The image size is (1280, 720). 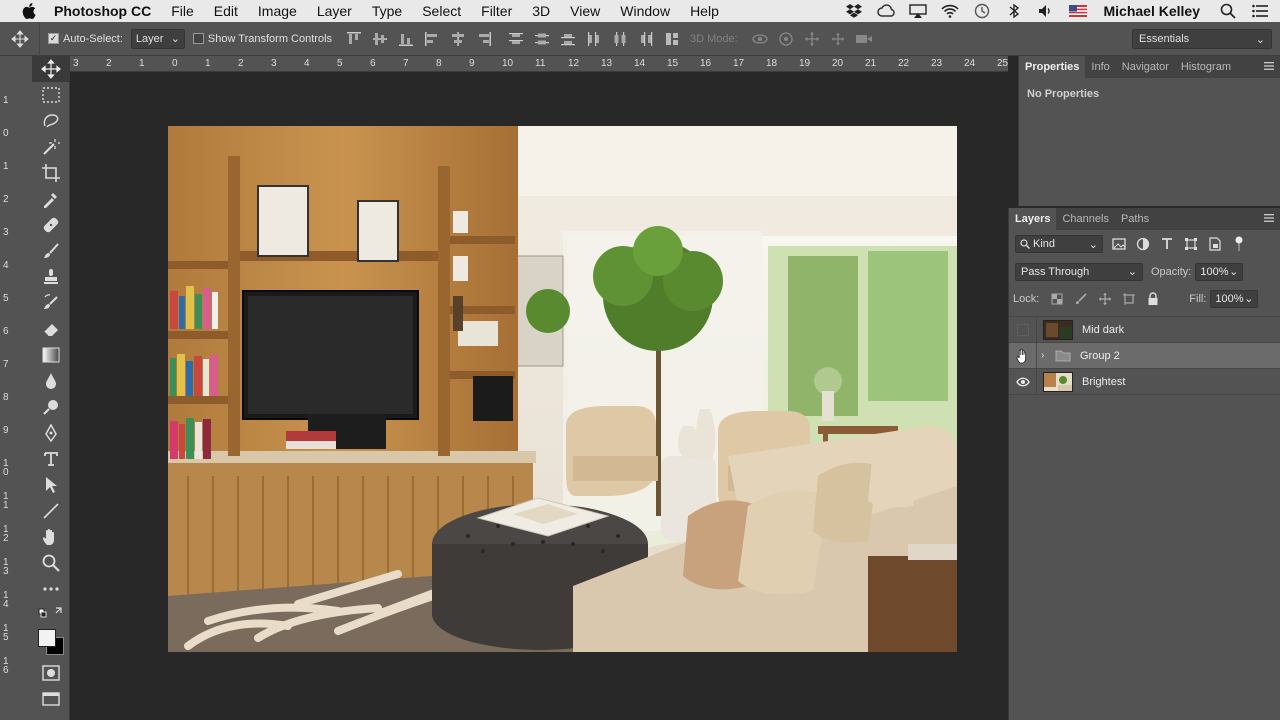 What do you see at coordinates (1219, 271) in the screenshot?
I see `opacity-field: 100% ⌄` at bounding box center [1219, 271].